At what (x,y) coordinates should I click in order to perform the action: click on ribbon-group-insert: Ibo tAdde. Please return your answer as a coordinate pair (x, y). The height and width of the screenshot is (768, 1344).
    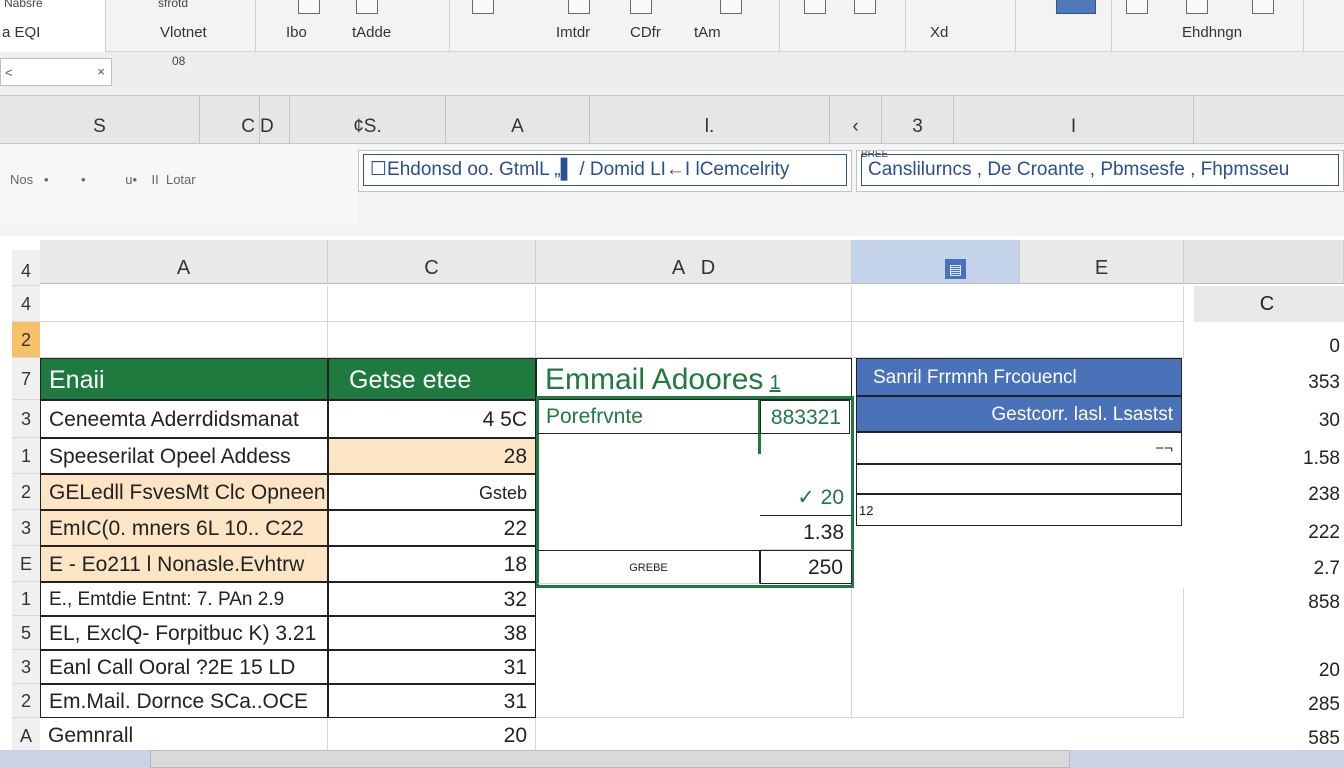
    Looking at the image, I should click on (353, 26).